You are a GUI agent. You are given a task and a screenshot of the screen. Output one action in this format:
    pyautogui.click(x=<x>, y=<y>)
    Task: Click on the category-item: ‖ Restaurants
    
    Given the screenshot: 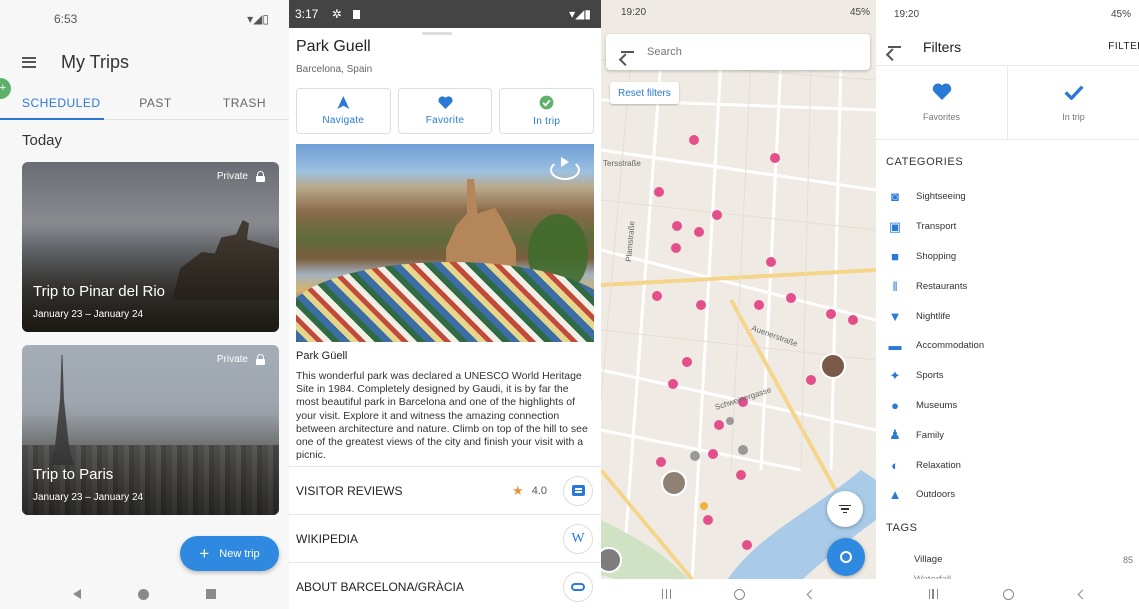 What is the action you would take?
    pyautogui.click(x=1007, y=286)
    